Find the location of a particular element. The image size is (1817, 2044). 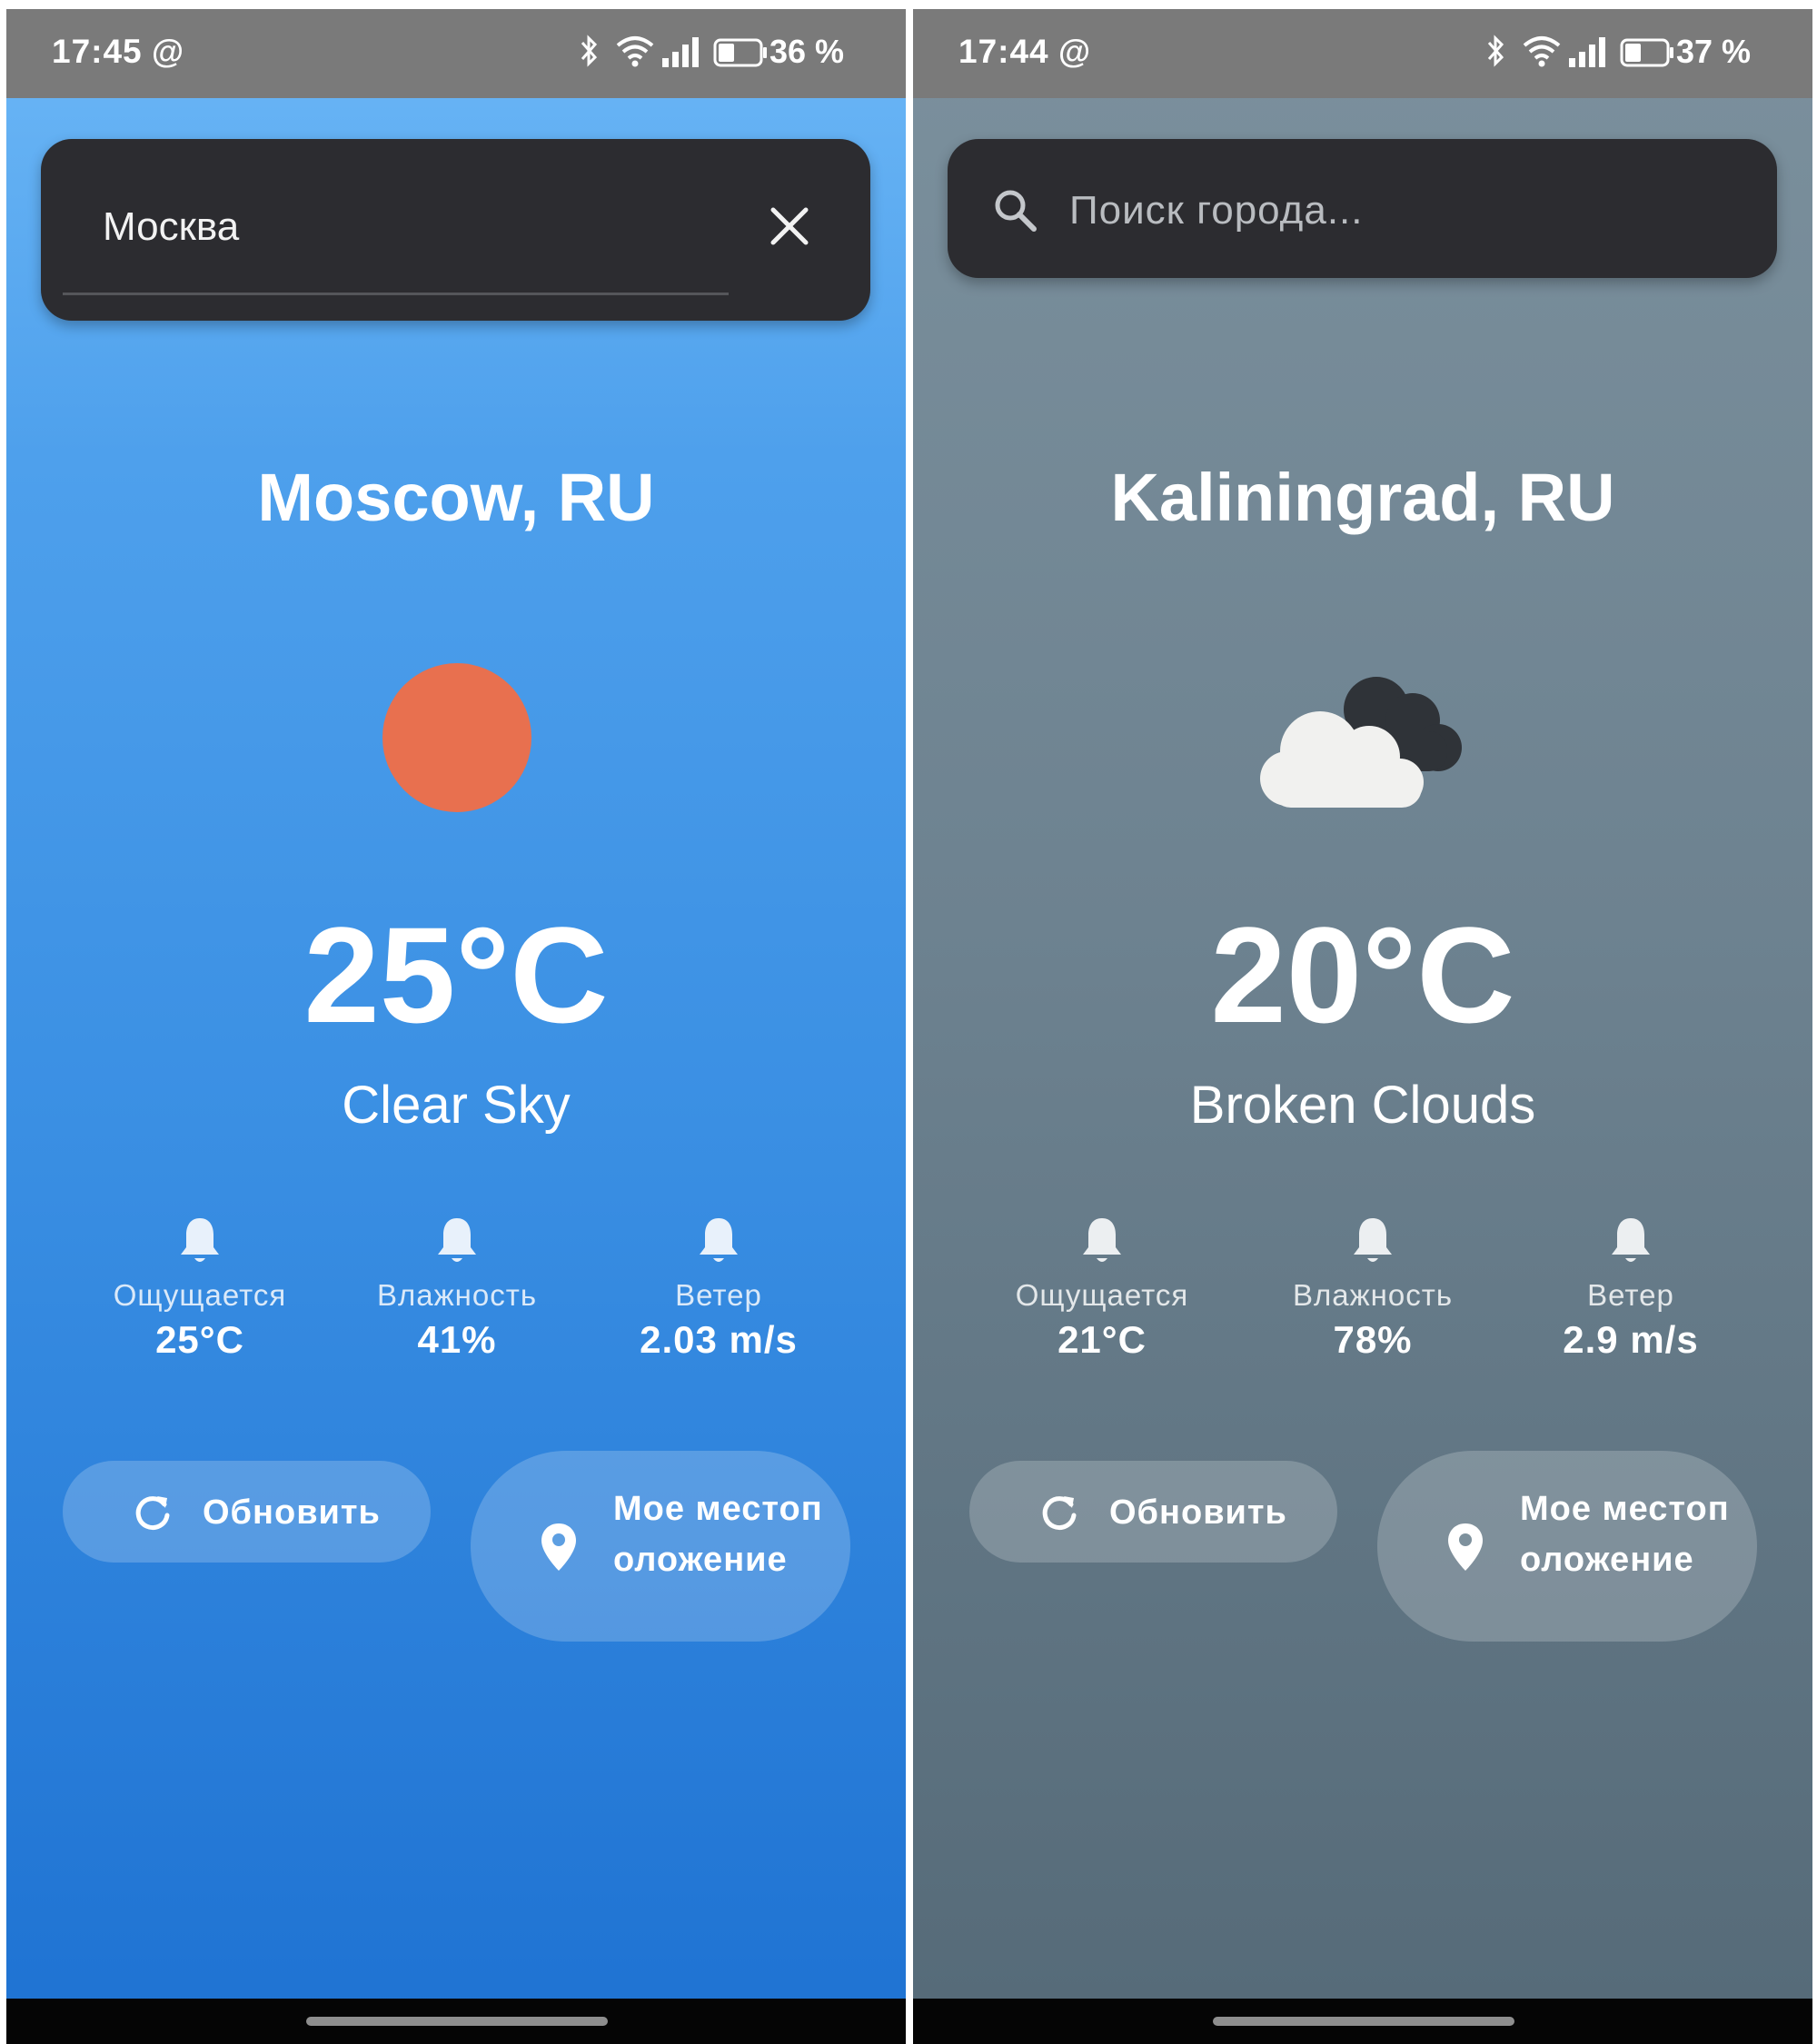

weather-condition: Clear Sky is located at coordinates (456, 1106).